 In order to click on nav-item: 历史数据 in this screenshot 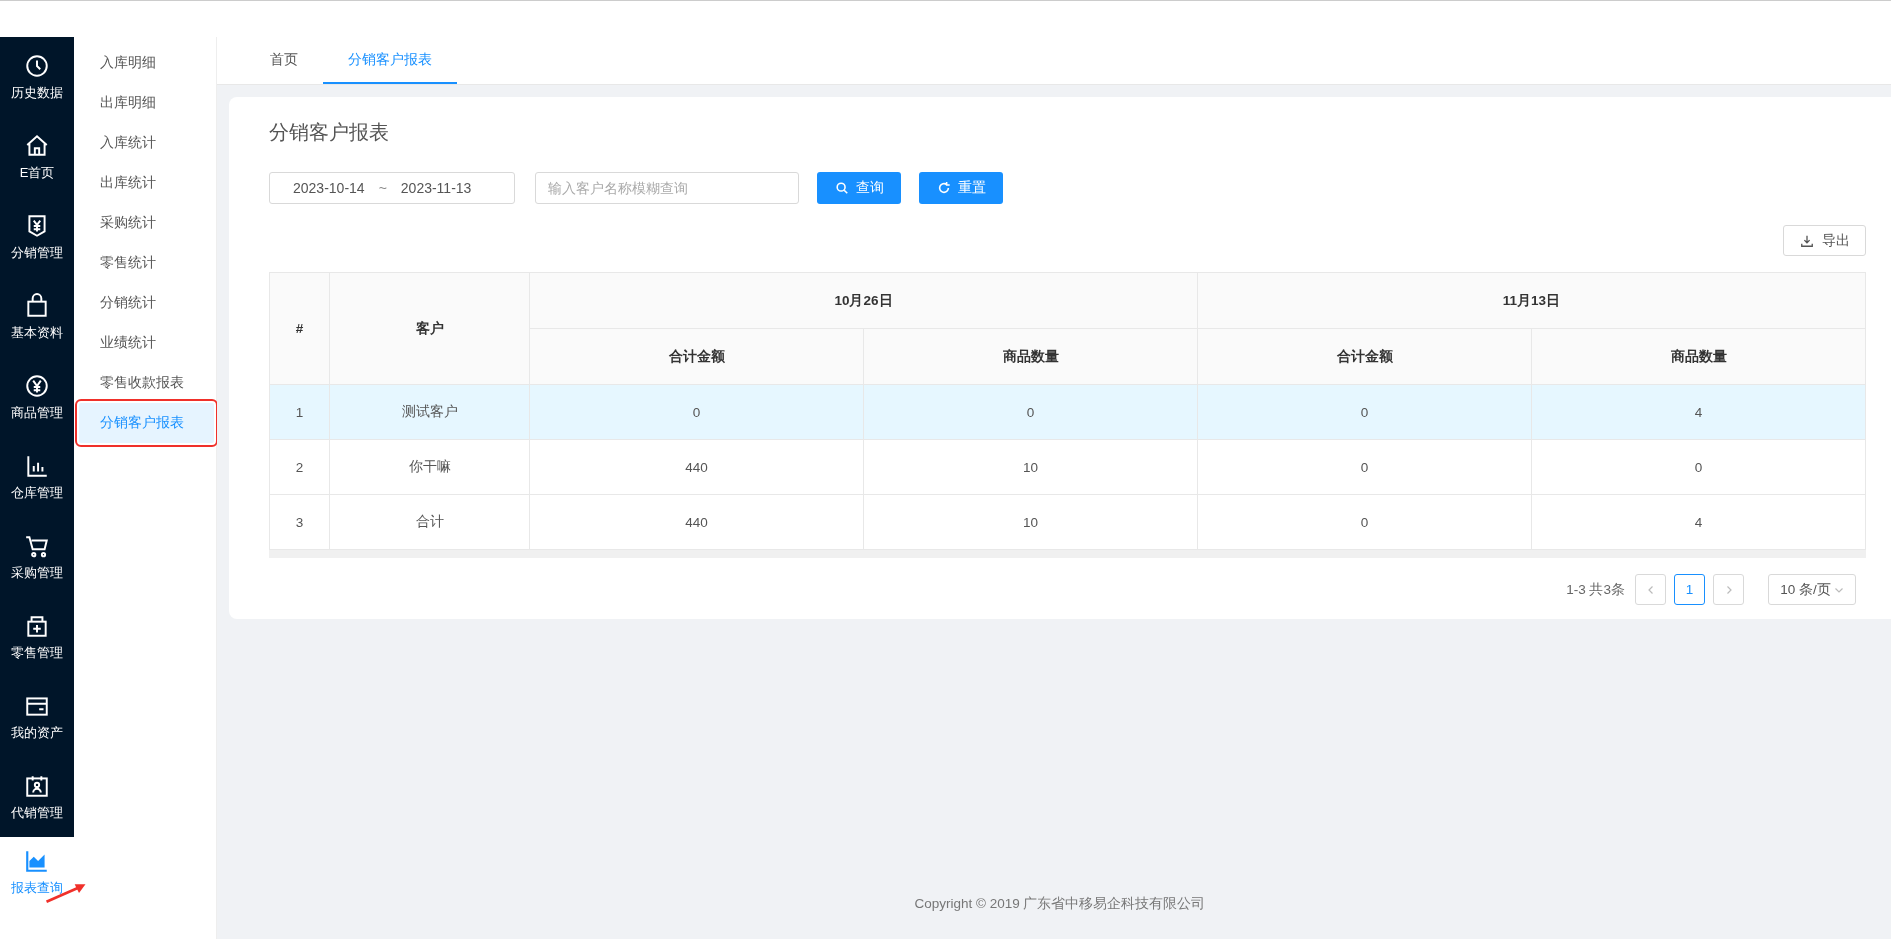, I will do `click(37, 77)`.